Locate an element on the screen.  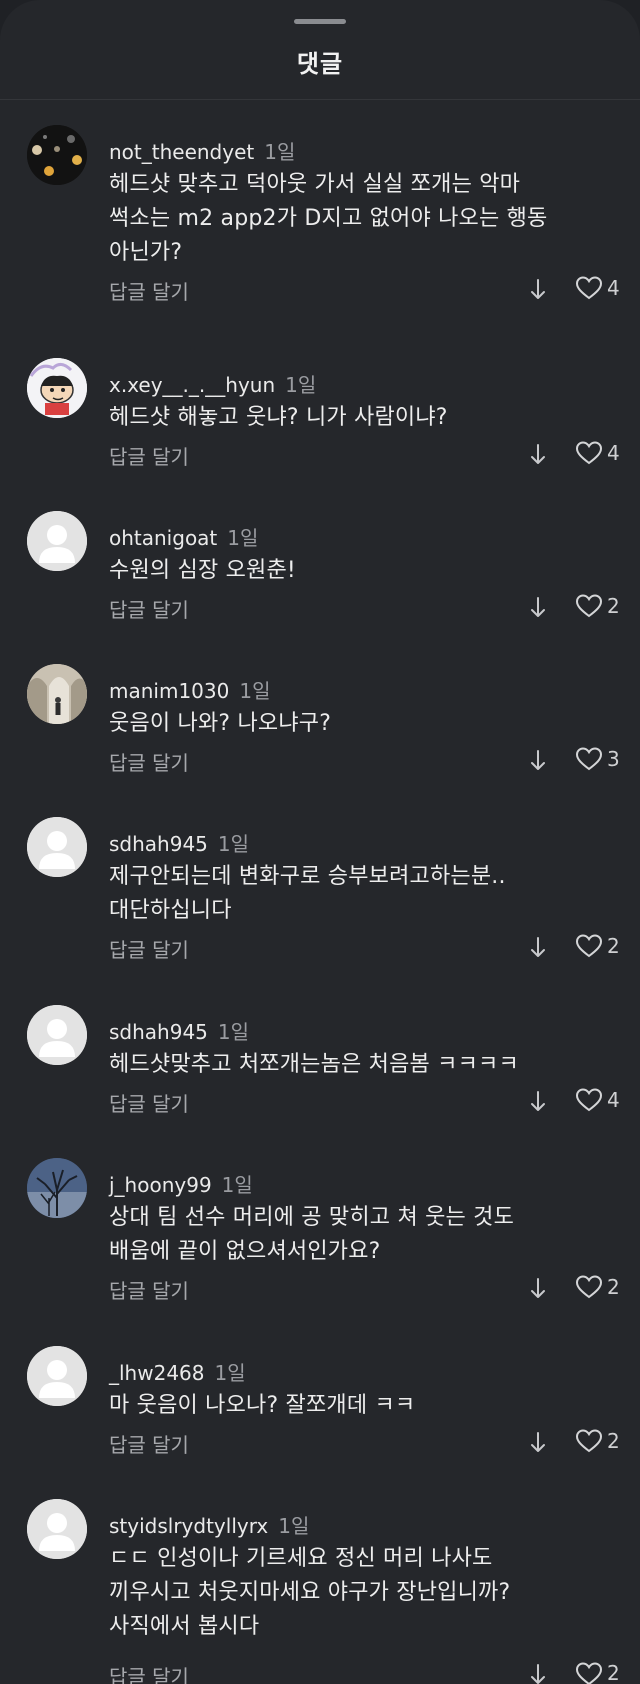
comment-text: 헤드샷맞추고 처쪼개는놈은 처음봄 ㅋㅋㅋㅋ is located at coordinates (314, 1064).